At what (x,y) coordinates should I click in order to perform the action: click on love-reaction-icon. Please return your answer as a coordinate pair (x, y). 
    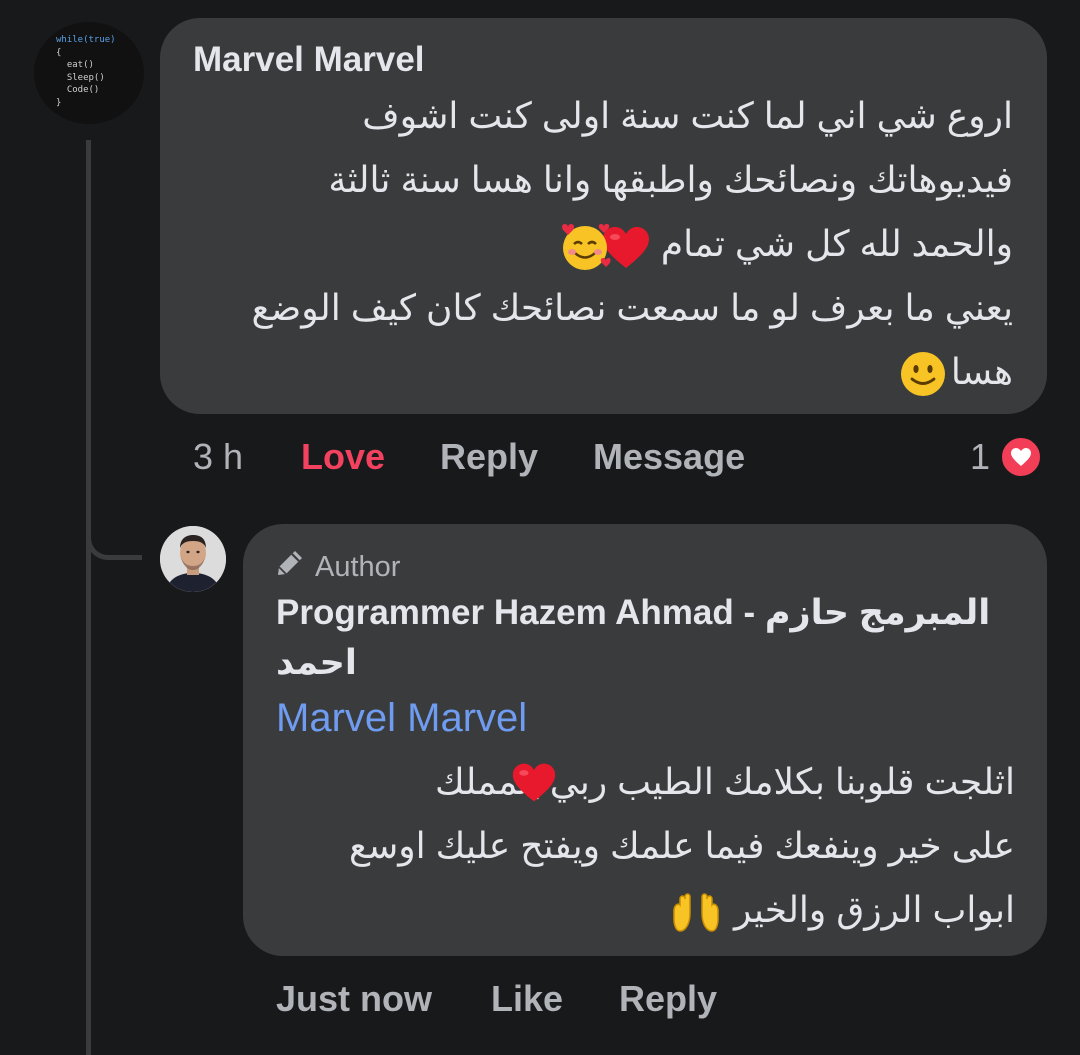
    Looking at the image, I should click on (1021, 457).